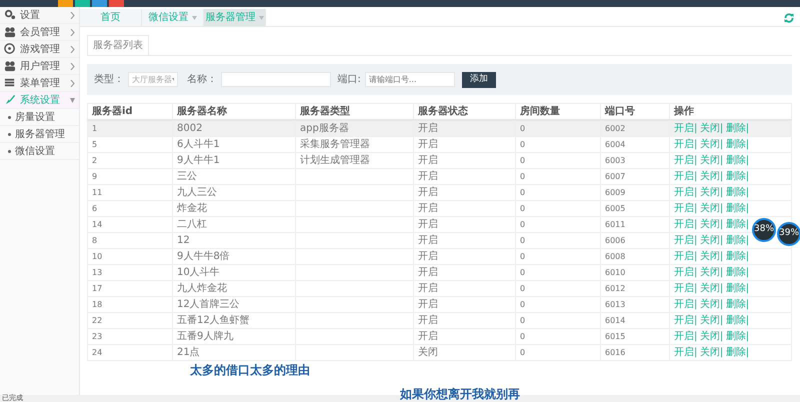 This screenshot has height=402, width=800. What do you see at coordinates (130, 256) in the screenshot?
I see `table-cell: 10` at bounding box center [130, 256].